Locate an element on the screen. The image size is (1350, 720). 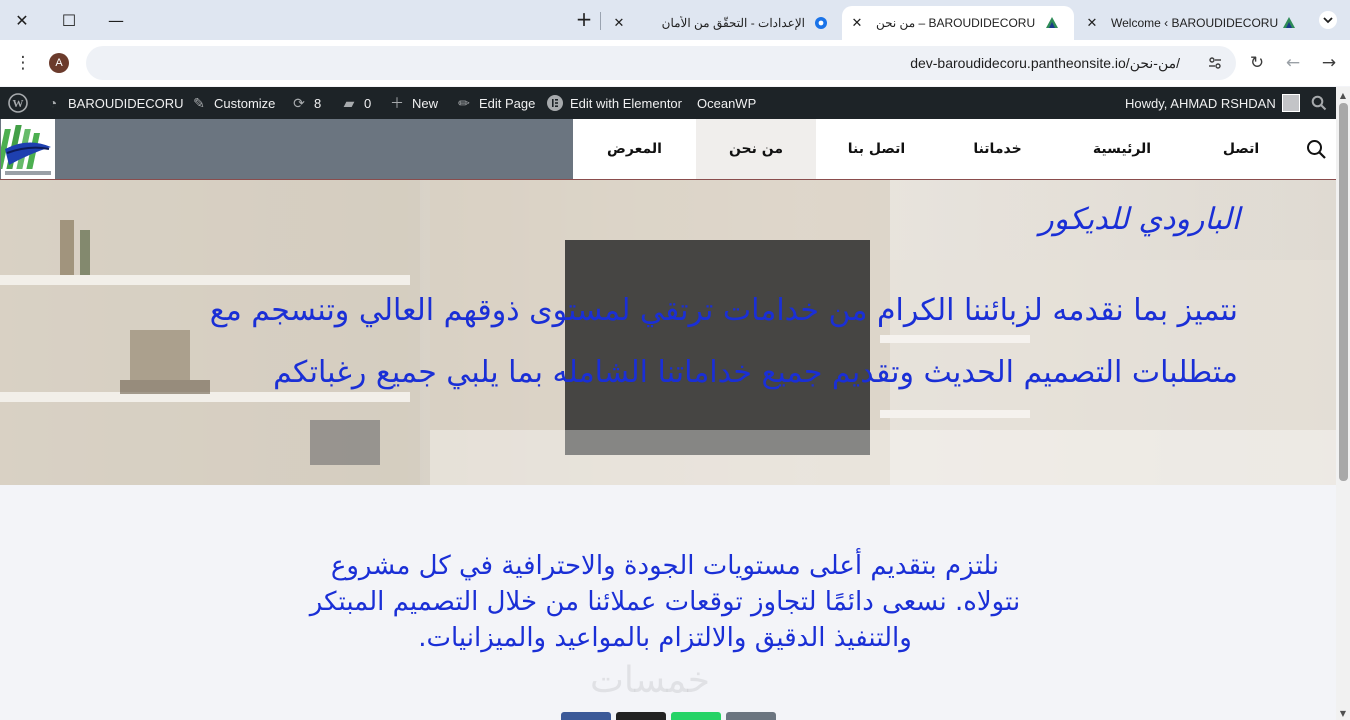
howdy-label: Howdy, AHMAD RSHDAN is located at coordinates (1200, 103).